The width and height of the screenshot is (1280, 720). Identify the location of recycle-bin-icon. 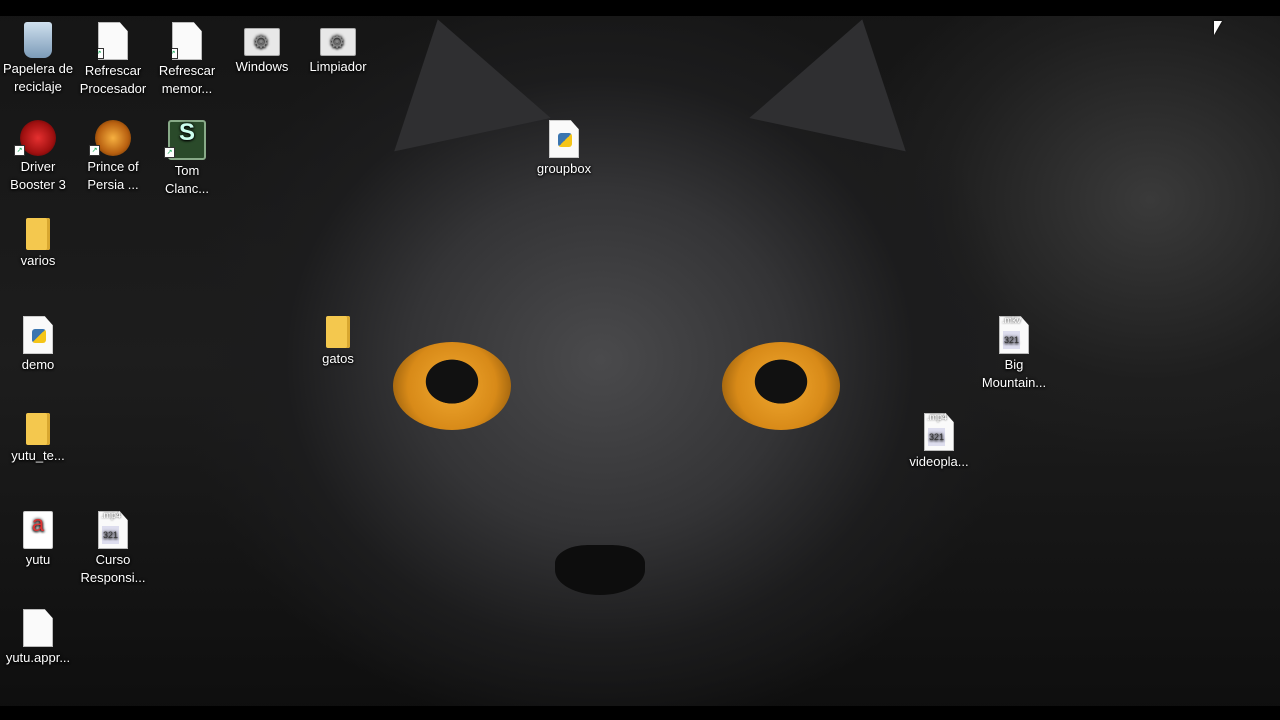
(38, 40).